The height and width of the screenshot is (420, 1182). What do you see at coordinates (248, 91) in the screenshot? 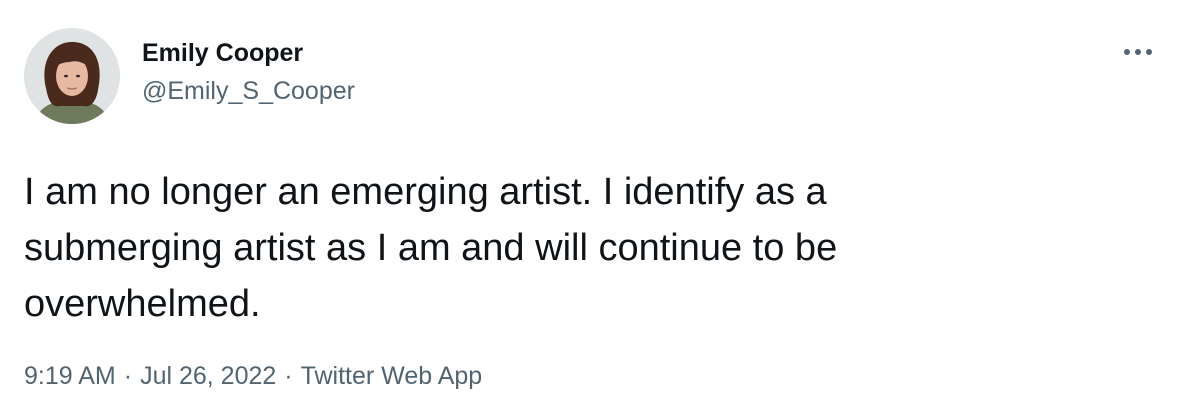
I see `author-handle: @Emily_S_Cooper` at bounding box center [248, 91].